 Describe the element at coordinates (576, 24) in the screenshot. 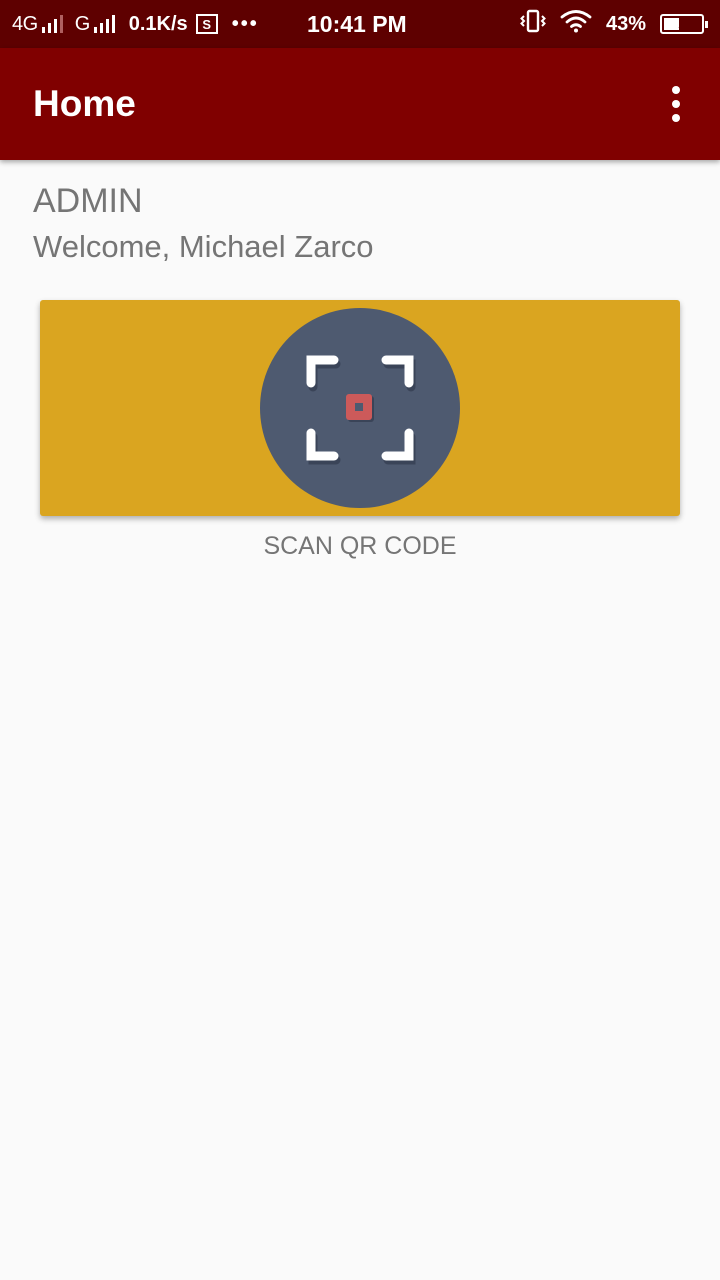

I see `wifi-icon` at that location.